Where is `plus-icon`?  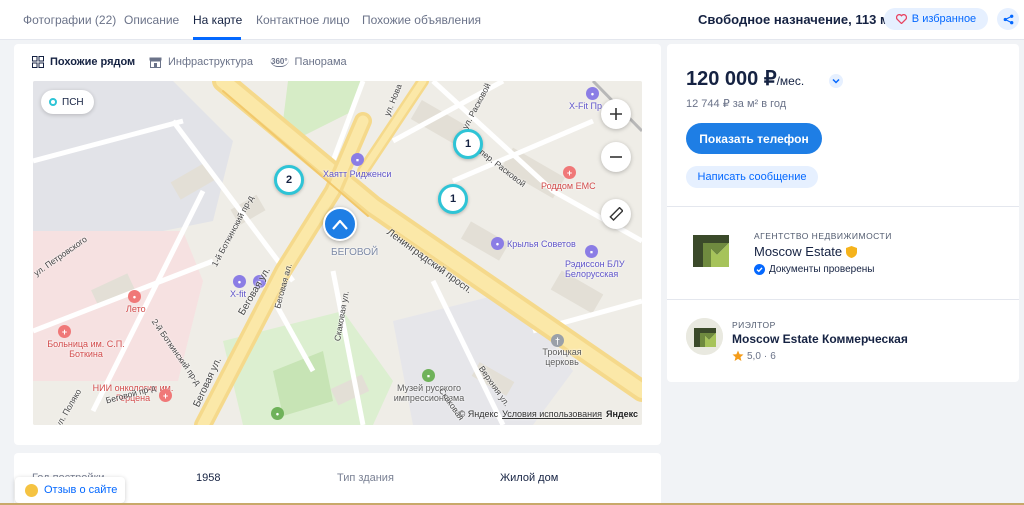
plus-icon is located at coordinates (616, 114).